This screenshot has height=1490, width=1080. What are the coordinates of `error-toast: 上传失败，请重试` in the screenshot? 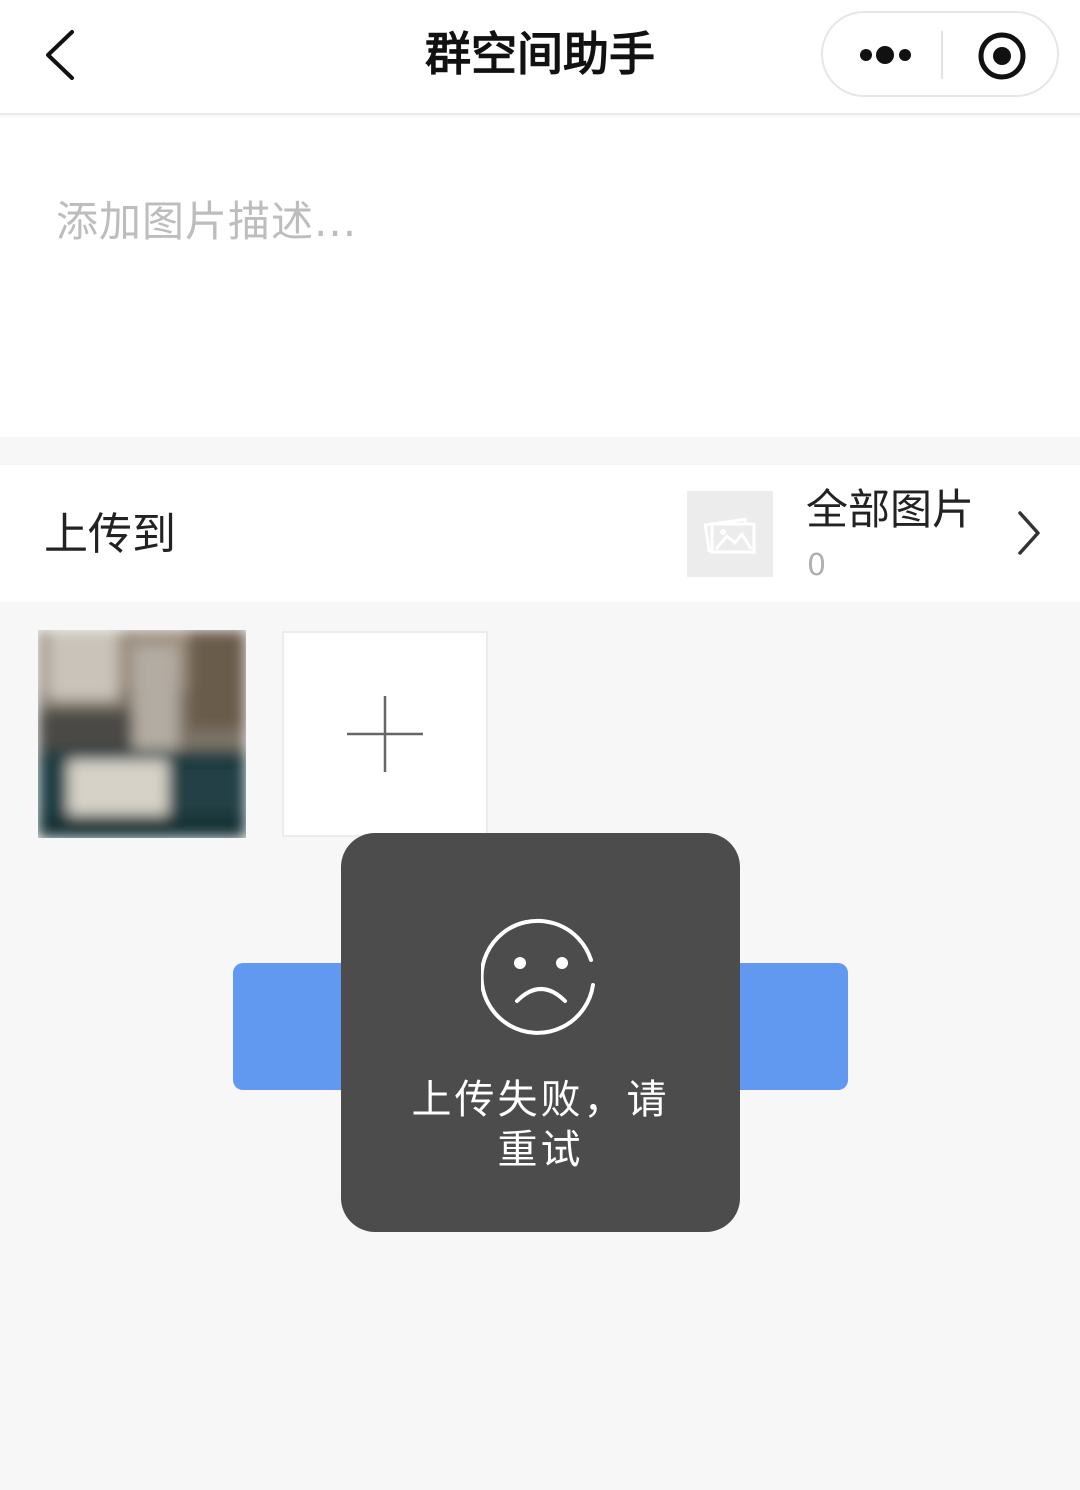 It's located at (540, 1032).